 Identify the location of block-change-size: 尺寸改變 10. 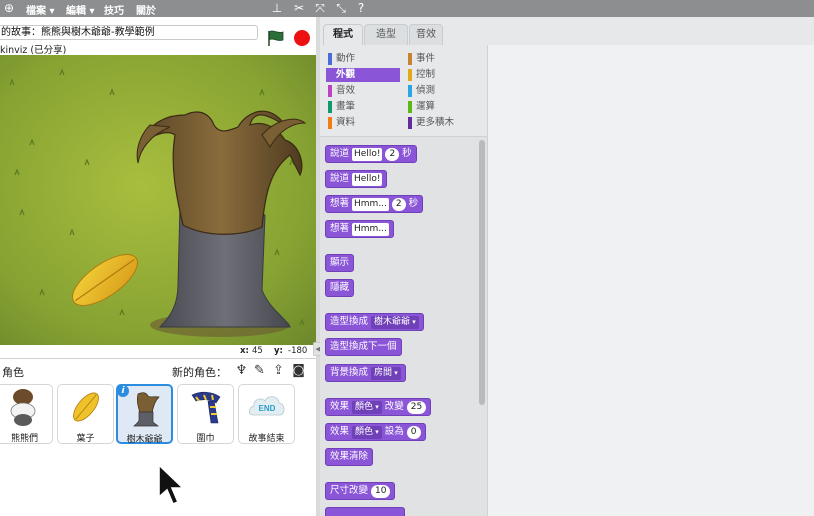
(360, 491).